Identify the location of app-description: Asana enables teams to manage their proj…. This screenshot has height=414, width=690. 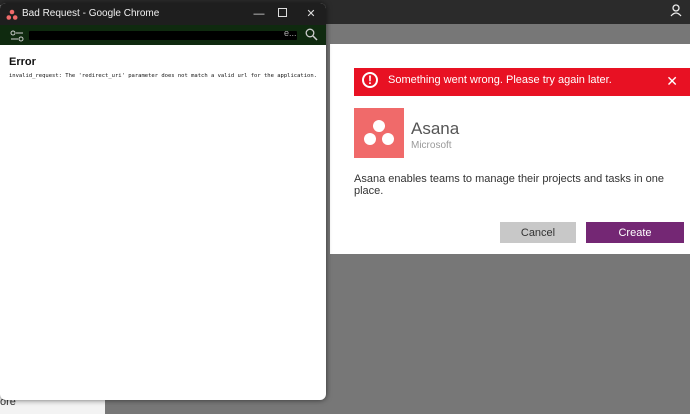
(509, 185).